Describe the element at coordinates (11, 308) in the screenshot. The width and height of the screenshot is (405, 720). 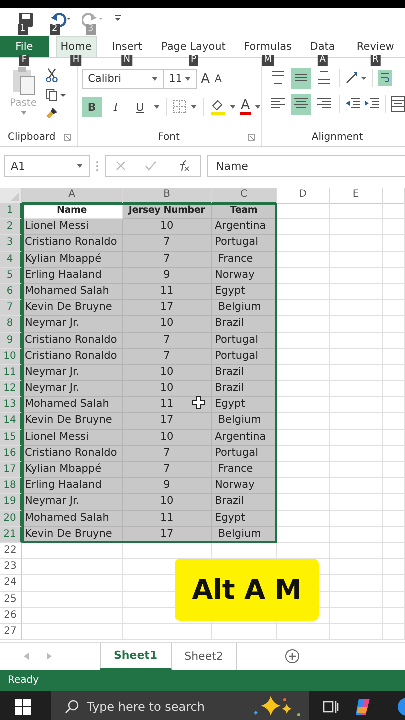
I see `row-header: 7` at that location.